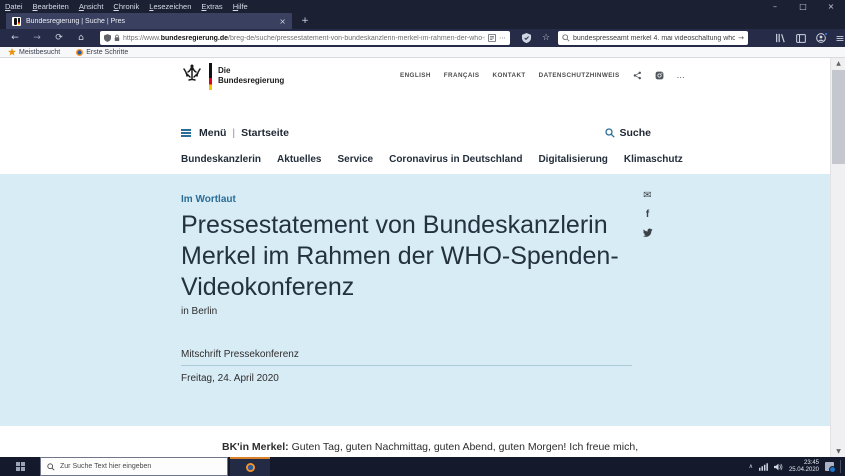  Describe the element at coordinates (51, 6) in the screenshot. I see `menu-bearbeiten: Bearbeiten` at that location.